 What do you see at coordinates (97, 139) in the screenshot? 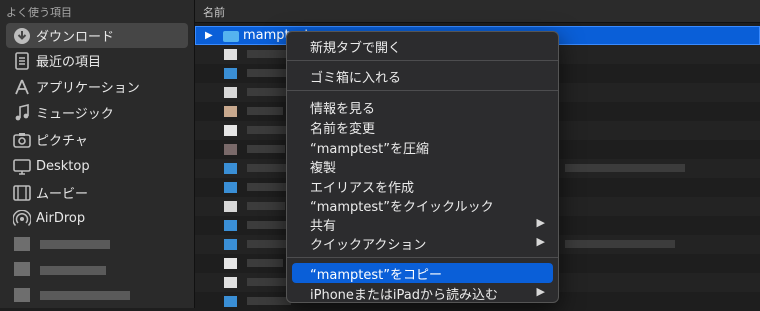
I see `sidebar-item-pictures: ピクチャ` at bounding box center [97, 139].